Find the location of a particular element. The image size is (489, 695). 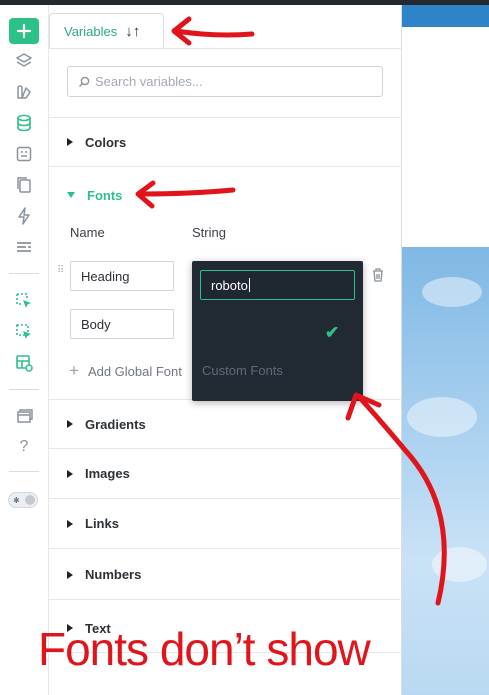

menu-icon is located at coordinates (24, 247).